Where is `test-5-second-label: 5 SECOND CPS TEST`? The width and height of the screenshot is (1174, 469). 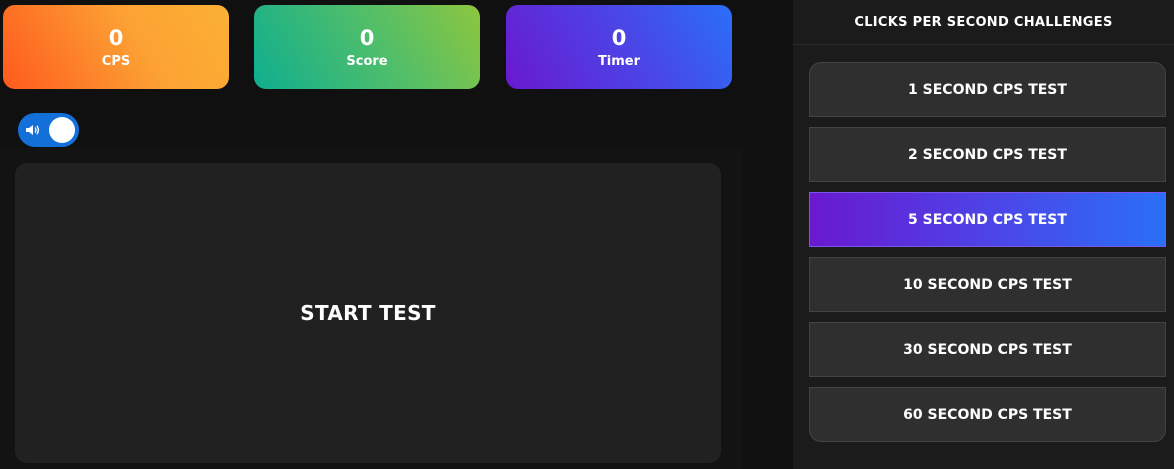 test-5-second-label: 5 SECOND CPS TEST is located at coordinates (987, 219).